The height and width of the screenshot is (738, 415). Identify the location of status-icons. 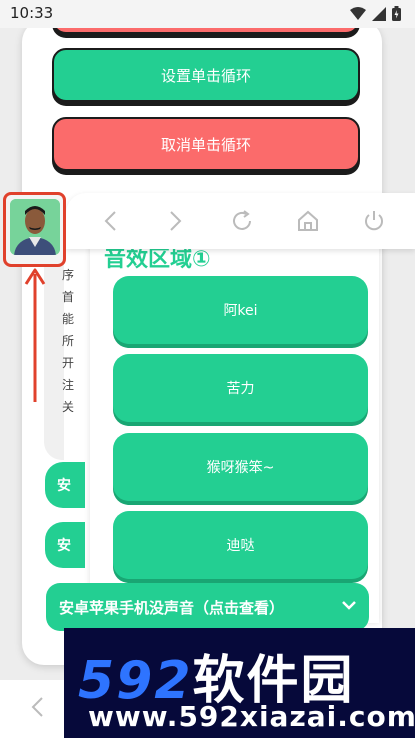
(375, 13).